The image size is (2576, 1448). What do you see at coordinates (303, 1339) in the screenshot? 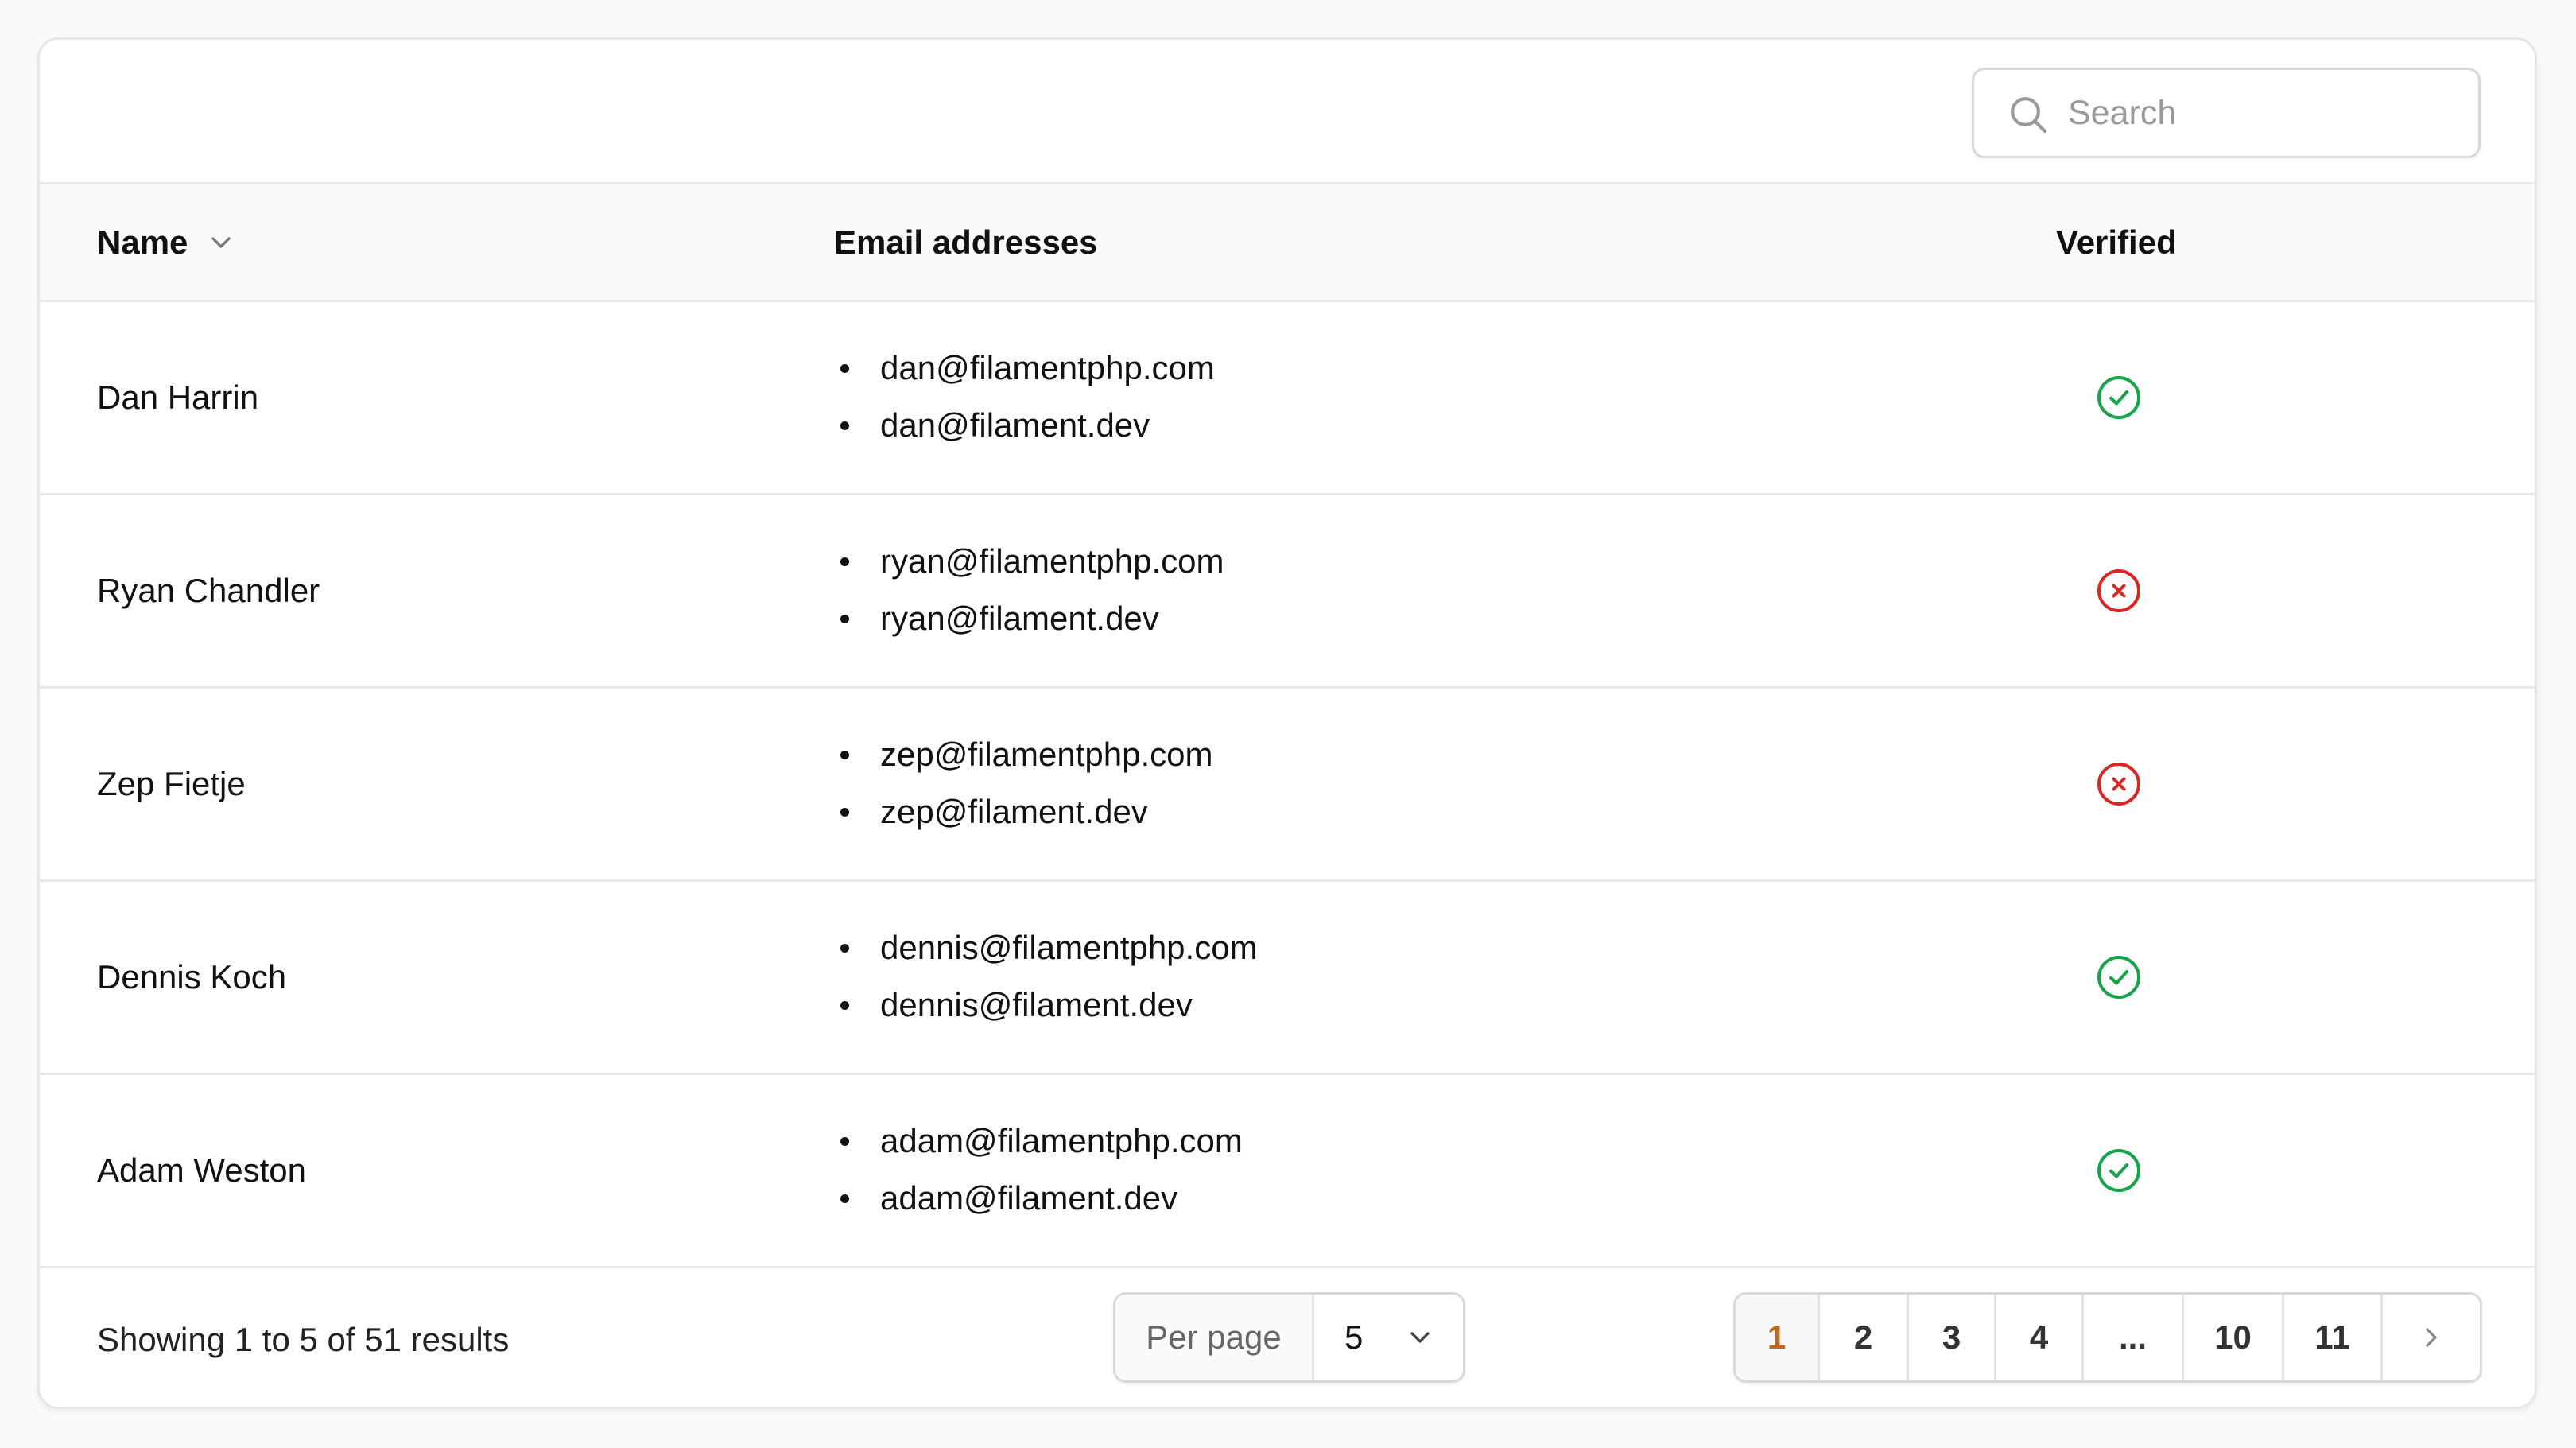
I see `results-summary: Showing 1 to 5 of 51 results` at bounding box center [303, 1339].